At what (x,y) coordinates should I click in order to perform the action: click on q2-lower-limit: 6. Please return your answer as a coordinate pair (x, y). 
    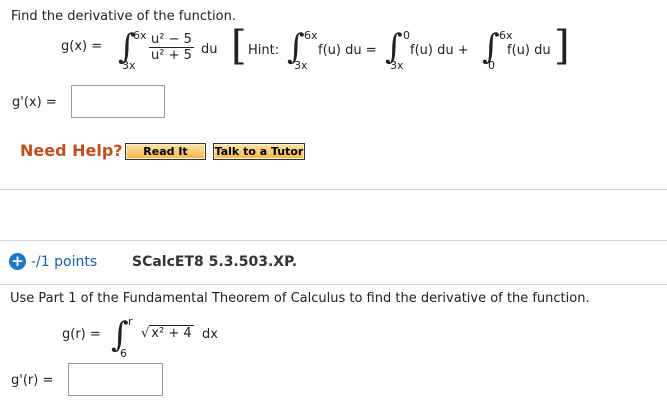
    Looking at the image, I should click on (123, 353).